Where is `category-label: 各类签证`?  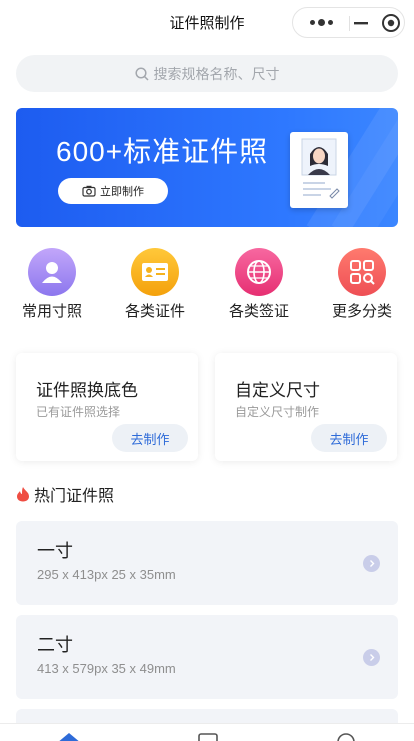 category-label: 各类签证 is located at coordinates (258, 311).